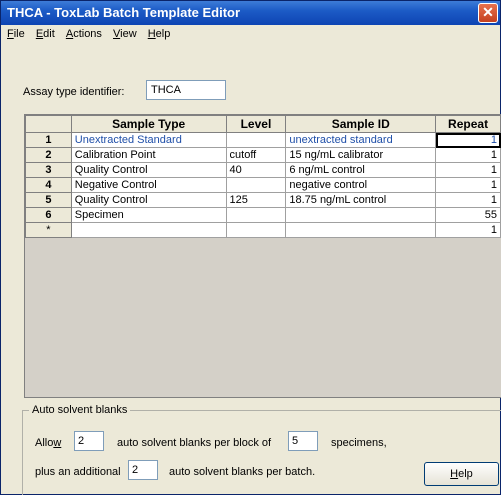 The image size is (501, 495). I want to click on new-row: * 1, so click(263, 230).